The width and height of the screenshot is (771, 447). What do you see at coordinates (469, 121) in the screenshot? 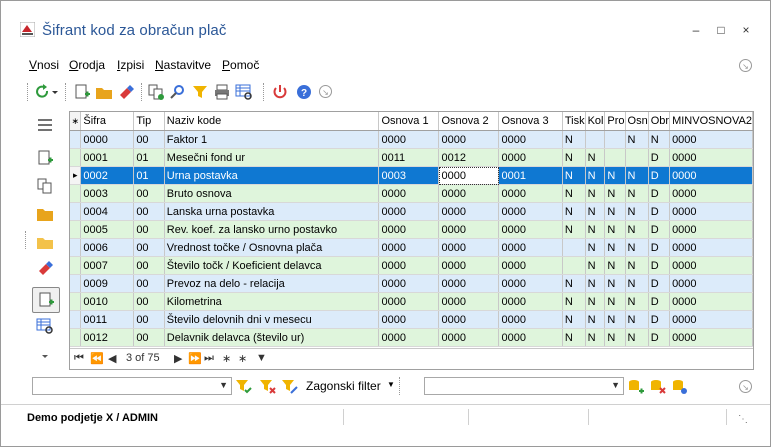
I see `column-header: Osnova 2` at bounding box center [469, 121].